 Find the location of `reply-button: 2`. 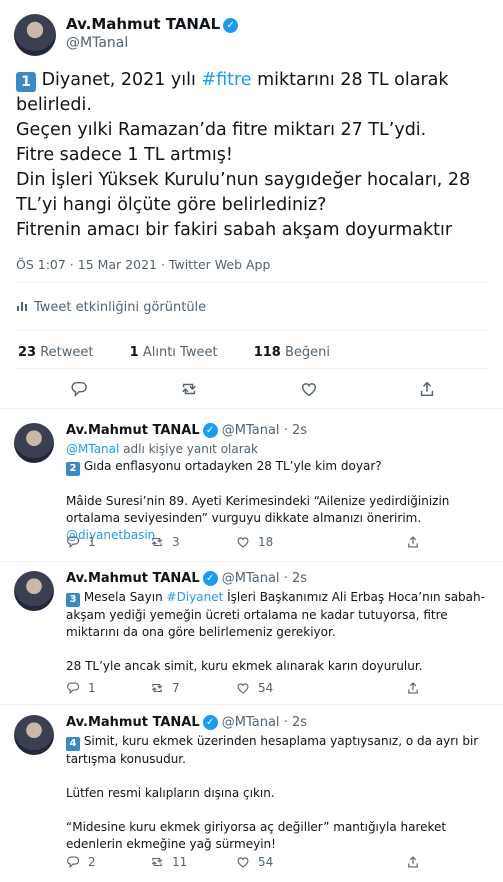

reply-button: 2 is located at coordinates (81, 862).